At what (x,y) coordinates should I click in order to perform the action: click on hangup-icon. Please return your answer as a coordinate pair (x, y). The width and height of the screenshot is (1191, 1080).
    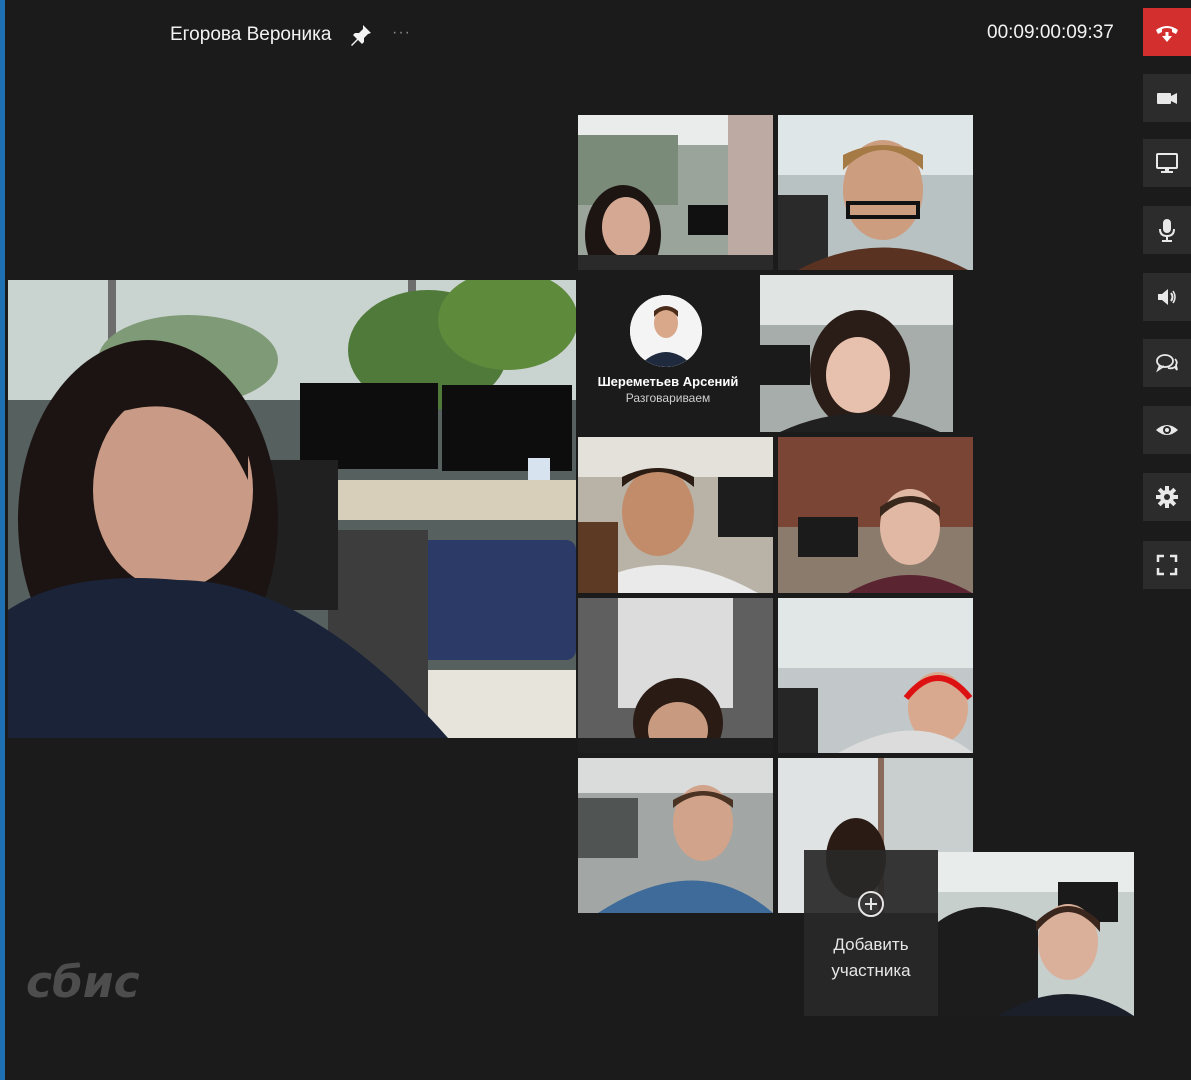
    Looking at the image, I should click on (1167, 34).